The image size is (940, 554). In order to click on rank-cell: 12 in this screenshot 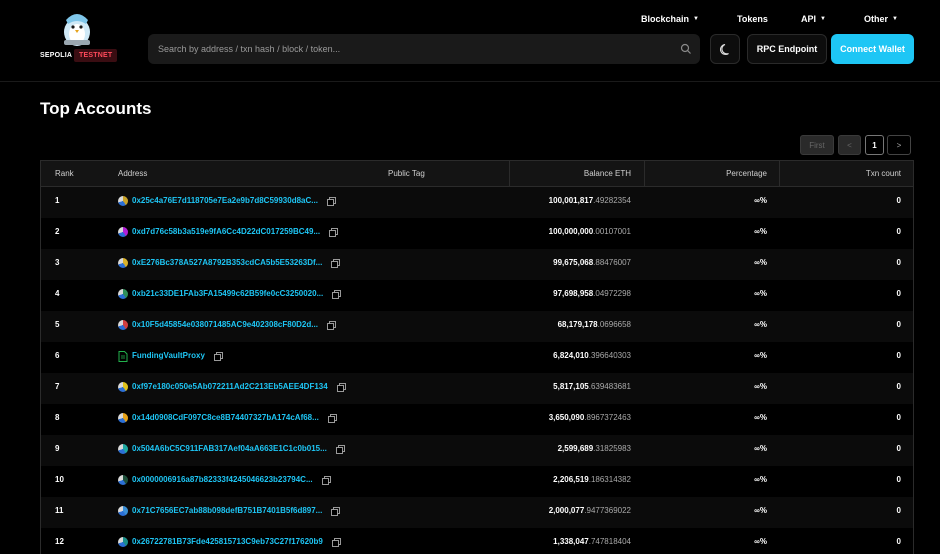, I will do `click(59, 541)`.